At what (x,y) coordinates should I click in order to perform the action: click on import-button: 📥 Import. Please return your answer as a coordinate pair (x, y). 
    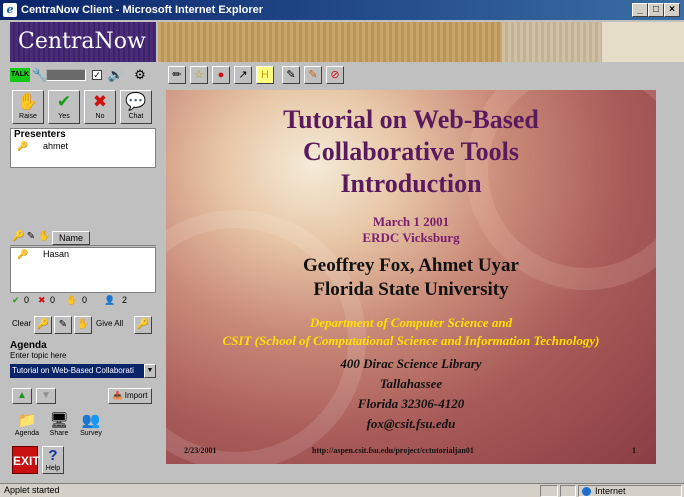
    Looking at the image, I should click on (130, 396).